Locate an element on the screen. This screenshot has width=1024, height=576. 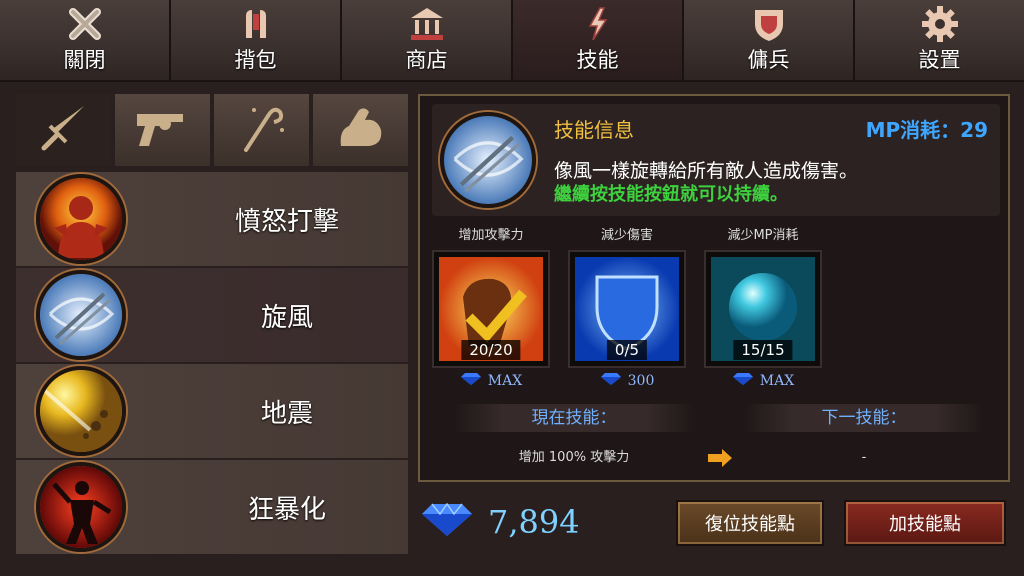
backpack-icon is located at coordinates (256, 24).